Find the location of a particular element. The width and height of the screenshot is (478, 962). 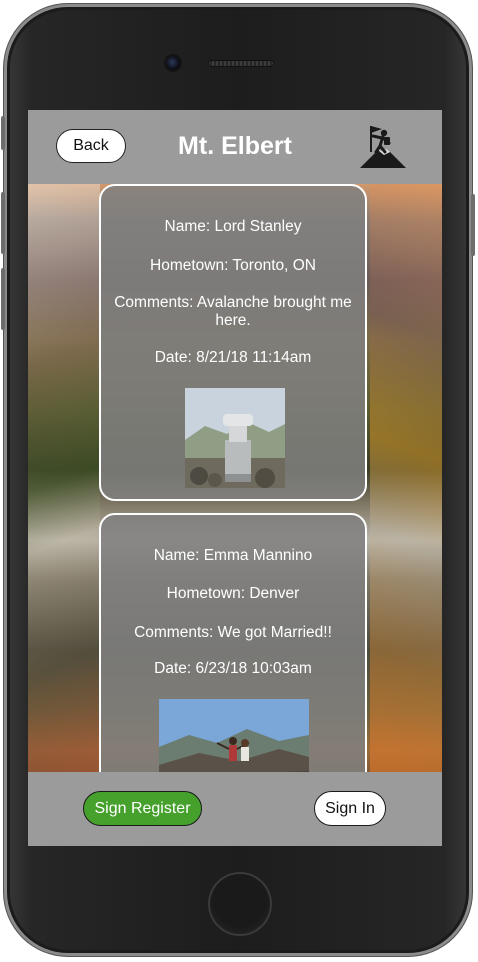

sign-register-button: Sign Register is located at coordinates (142, 808).